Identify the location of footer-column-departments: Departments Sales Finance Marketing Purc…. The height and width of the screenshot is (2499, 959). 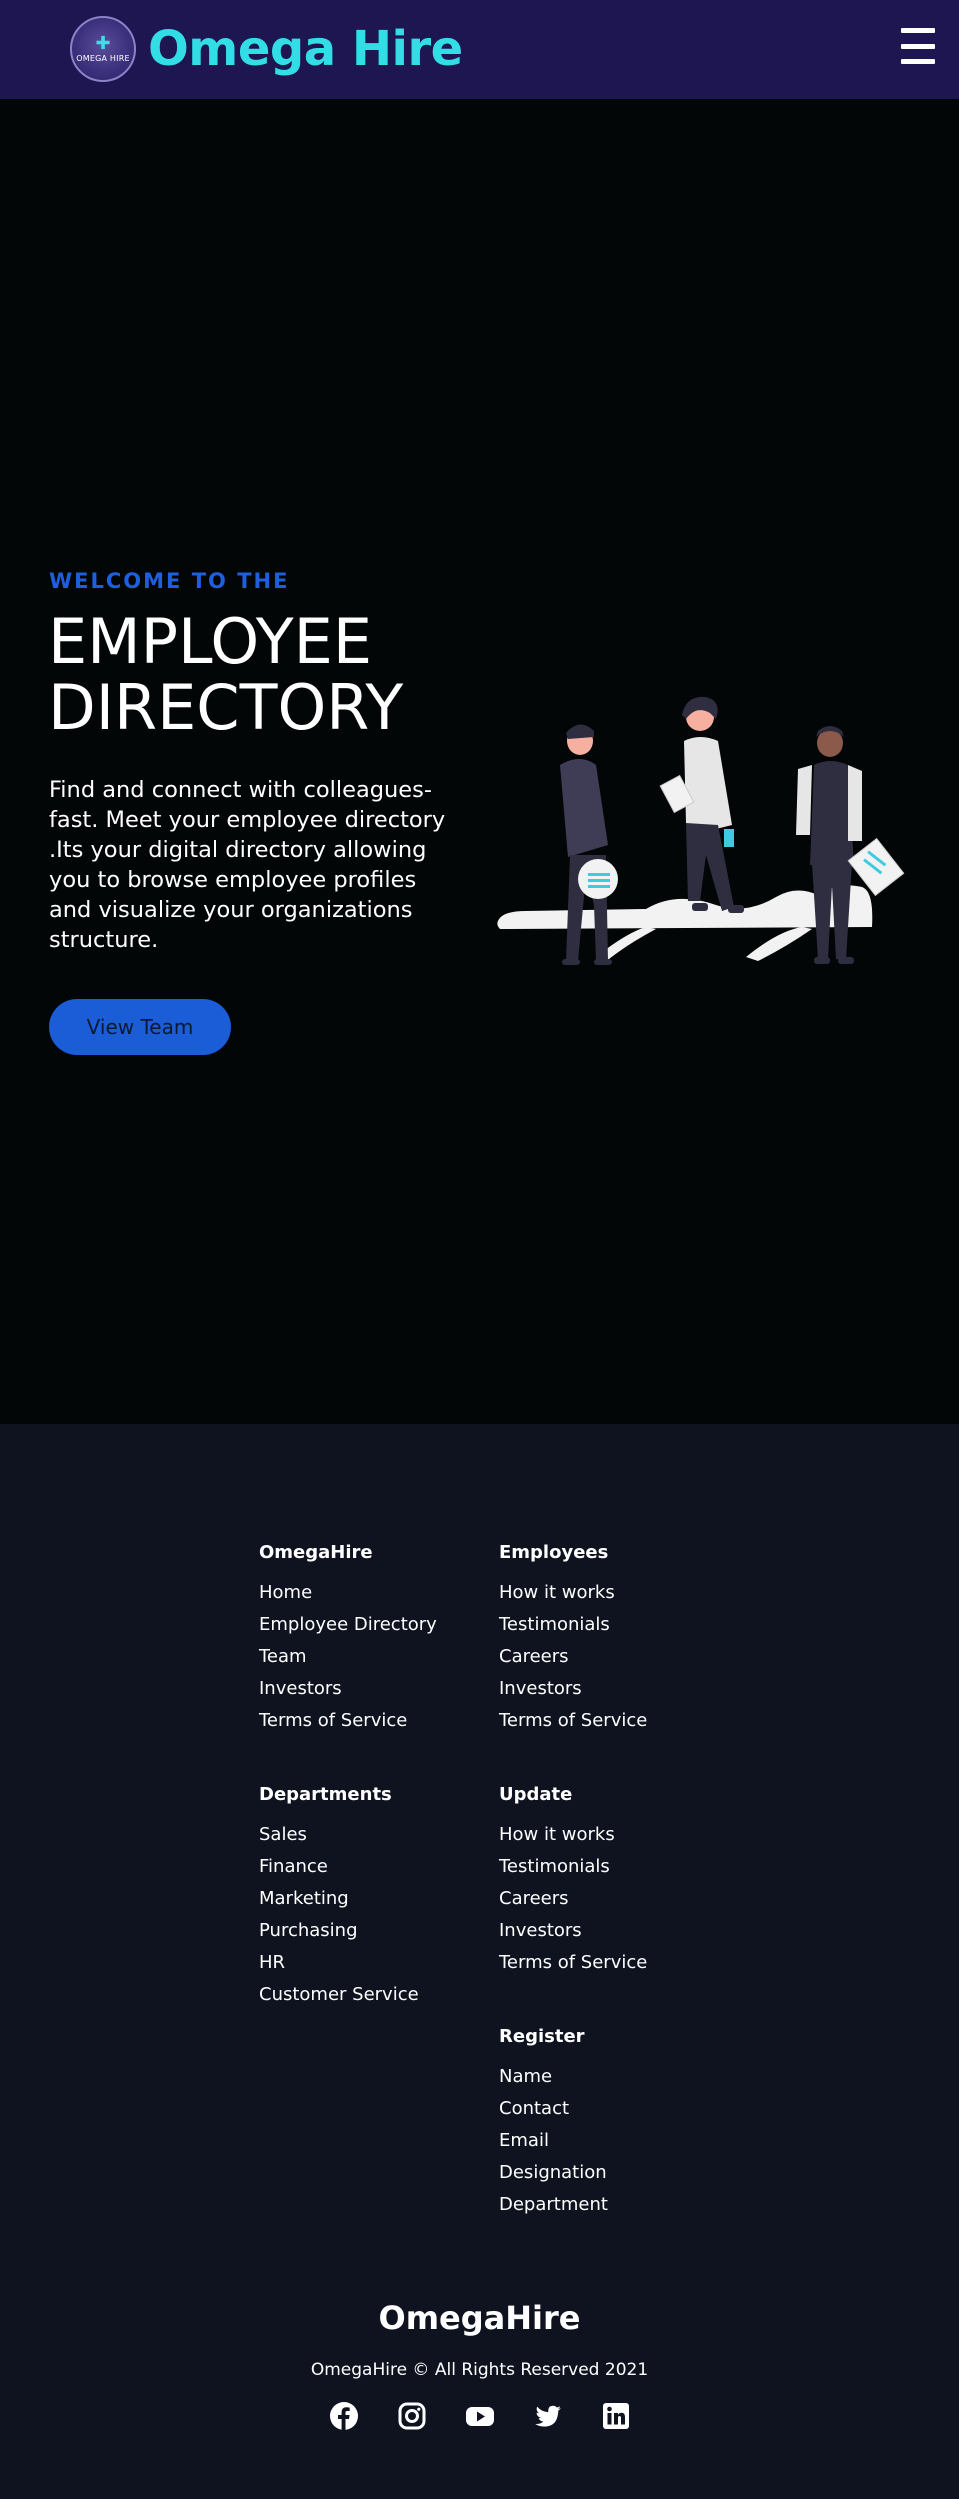
(339, 1897).